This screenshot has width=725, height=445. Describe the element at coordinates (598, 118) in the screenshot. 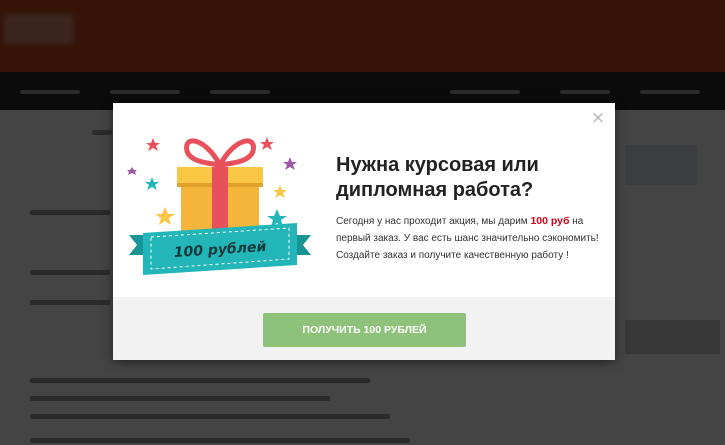

I see `close-icon: ×` at that location.